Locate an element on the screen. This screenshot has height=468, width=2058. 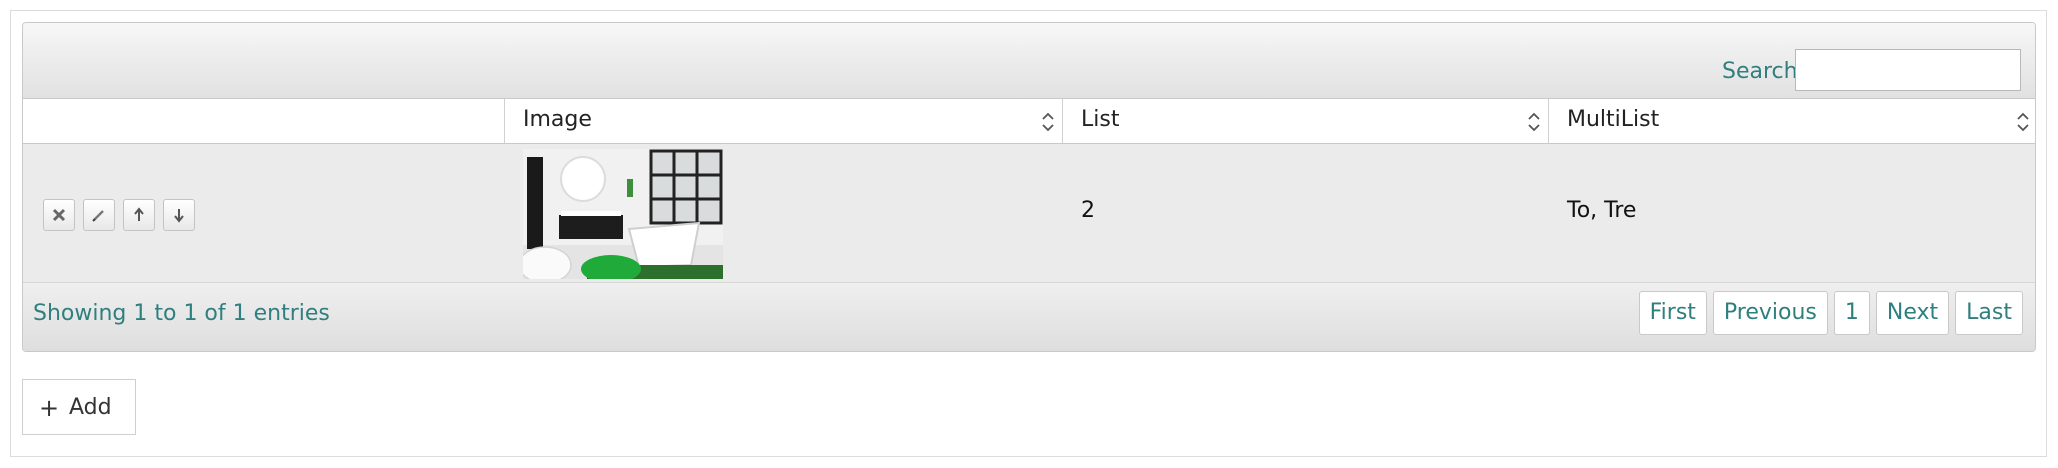
table-header: Image List MultiList is located at coordinates (1029, 121).